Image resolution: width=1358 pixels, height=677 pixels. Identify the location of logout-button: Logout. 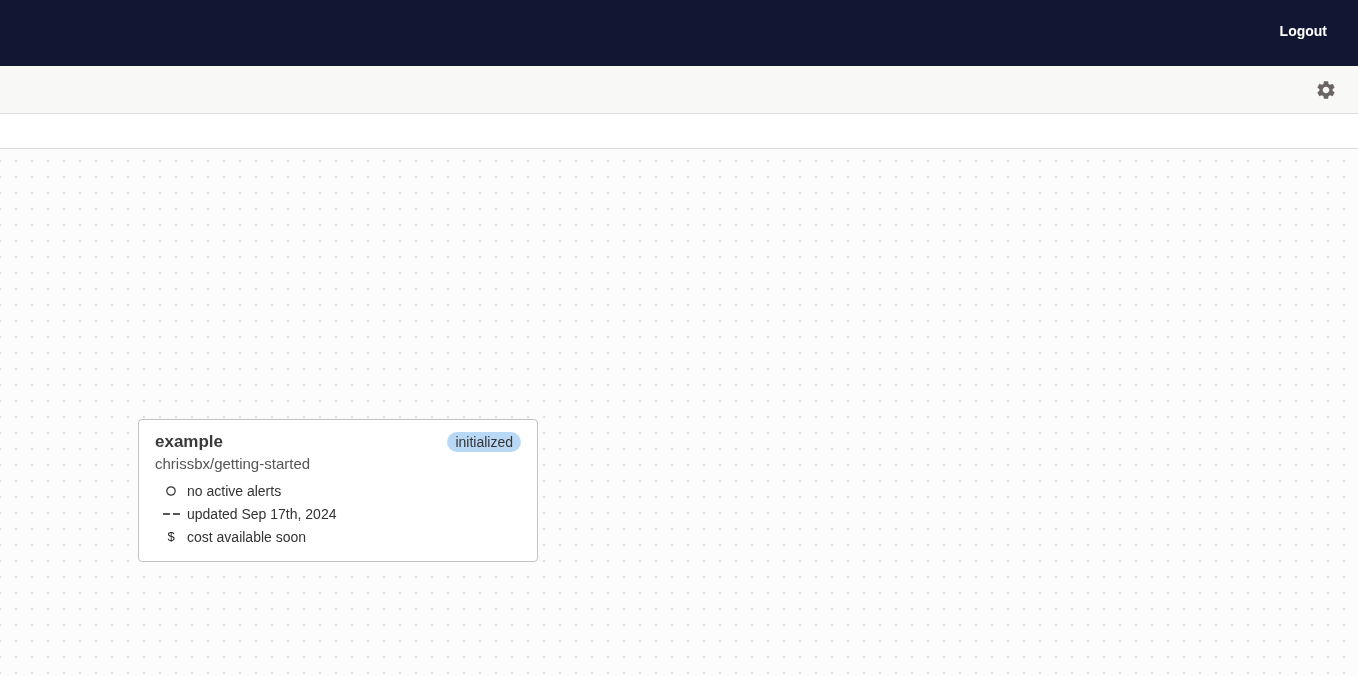
(1303, 31).